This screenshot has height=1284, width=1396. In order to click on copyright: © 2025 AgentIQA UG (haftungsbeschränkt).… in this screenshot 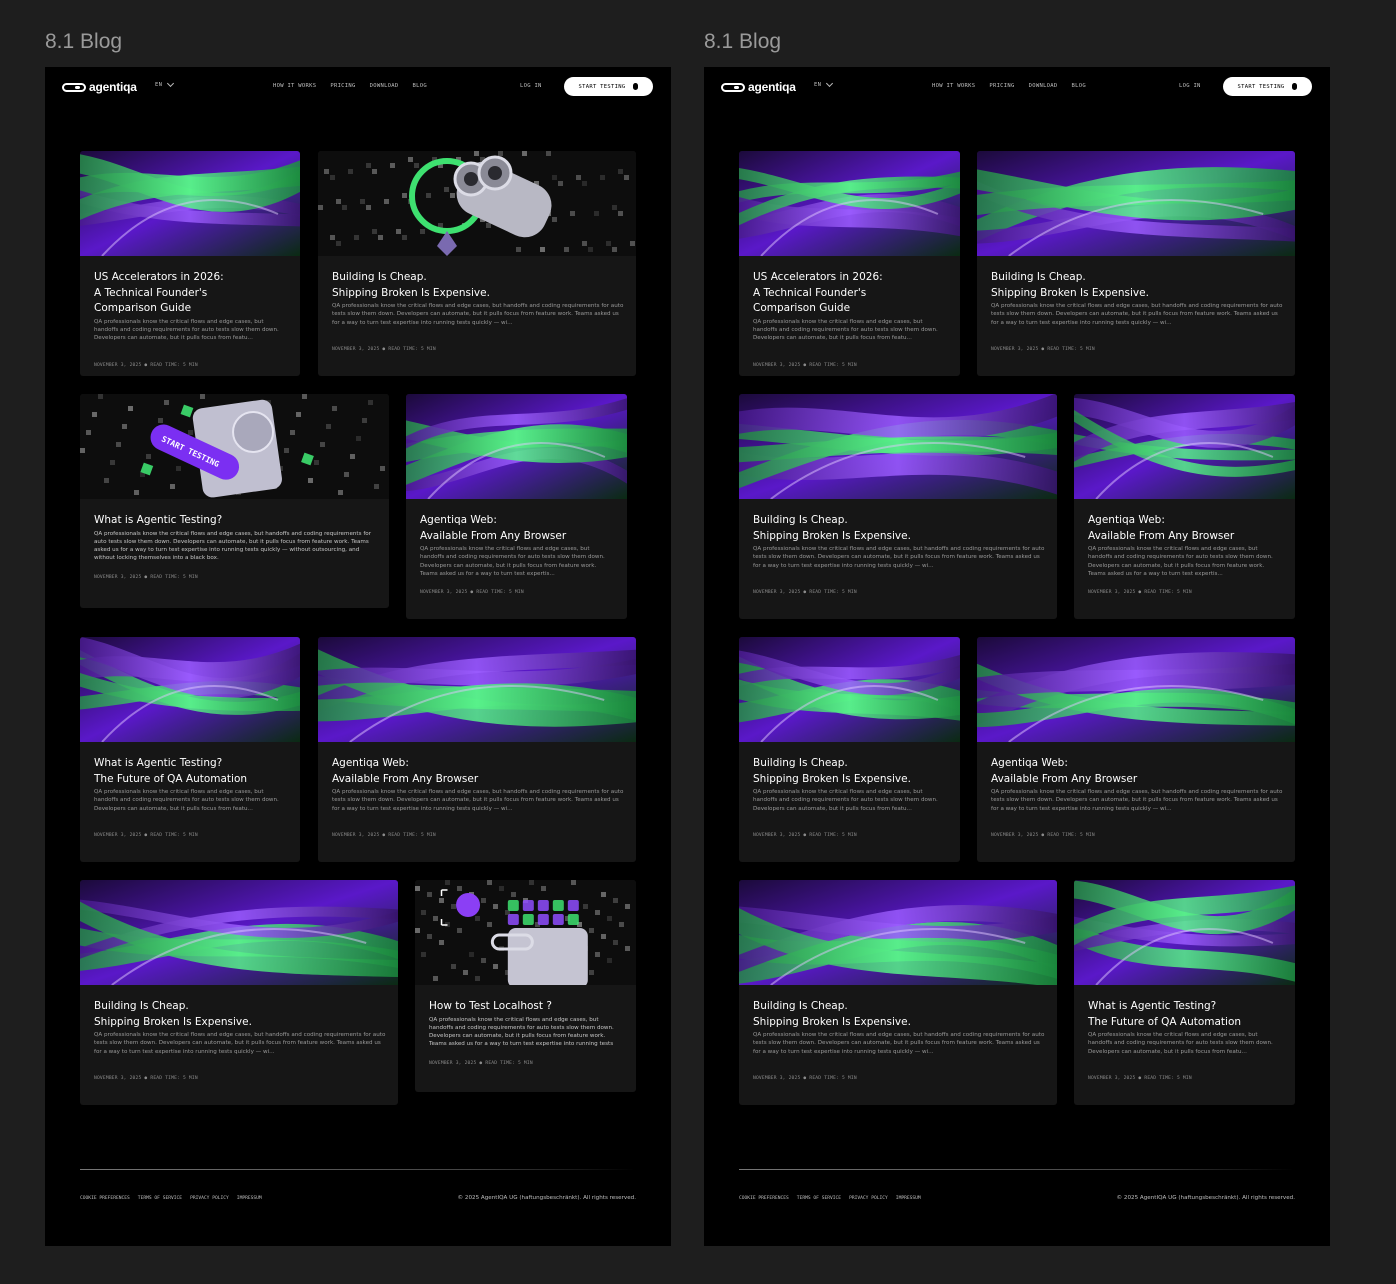, I will do `click(546, 1198)`.